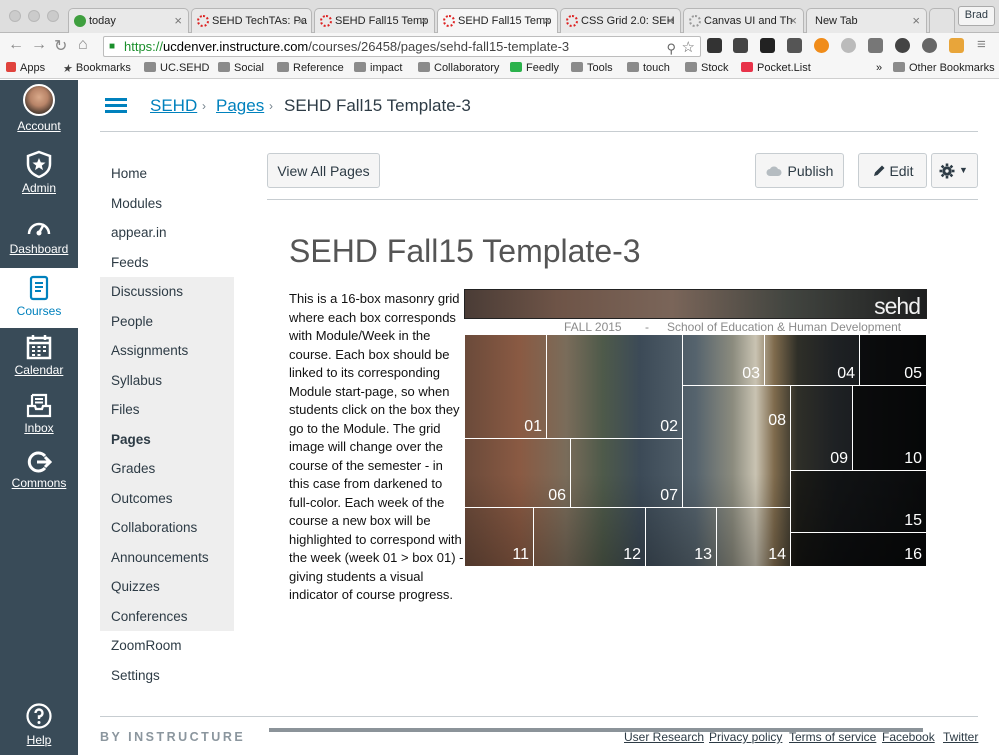 The height and width of the screenshot is (755, 999). I want to click on course-nav-item-feeds: Feeds, so click(167, 263).